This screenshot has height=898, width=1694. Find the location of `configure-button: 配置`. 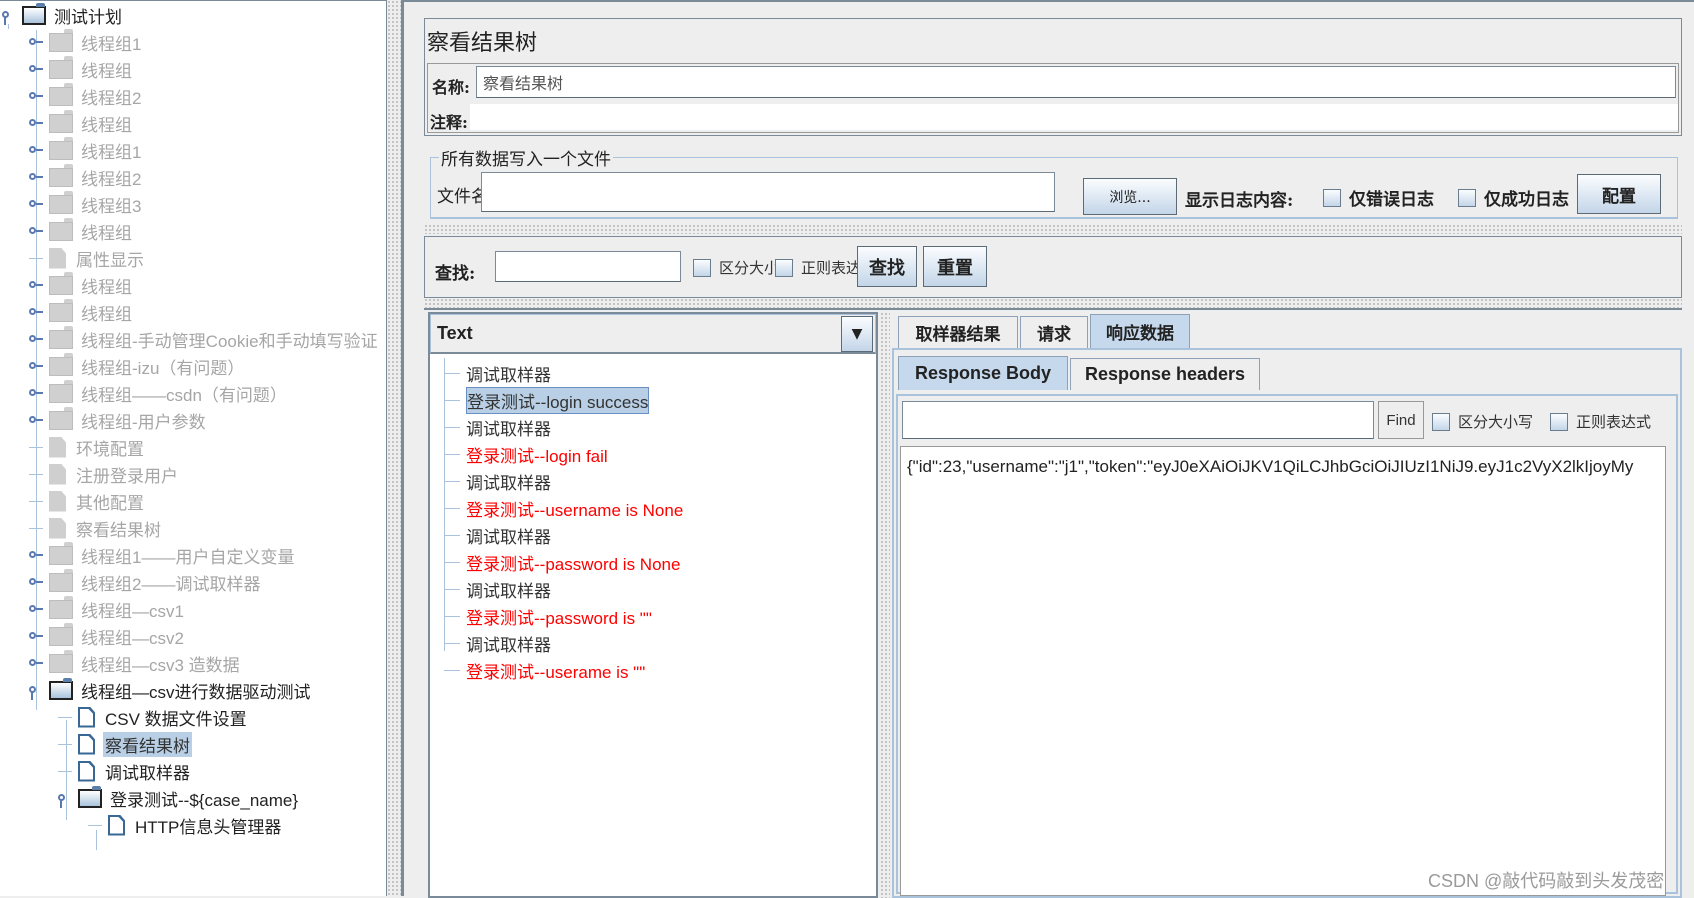

configure-button: 配置 is located at coordinates (1619, 194).